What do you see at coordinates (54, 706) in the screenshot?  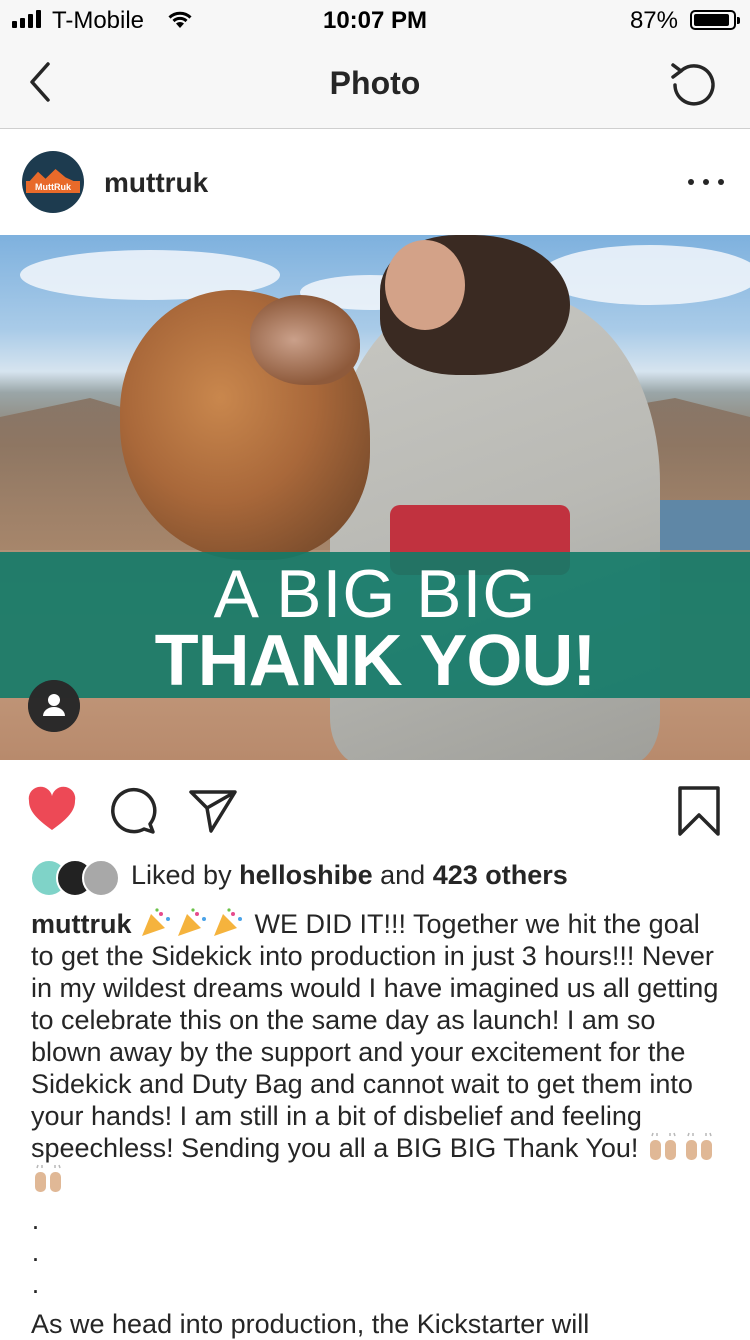 I see `person-icon` at bounding box center [54, 706].